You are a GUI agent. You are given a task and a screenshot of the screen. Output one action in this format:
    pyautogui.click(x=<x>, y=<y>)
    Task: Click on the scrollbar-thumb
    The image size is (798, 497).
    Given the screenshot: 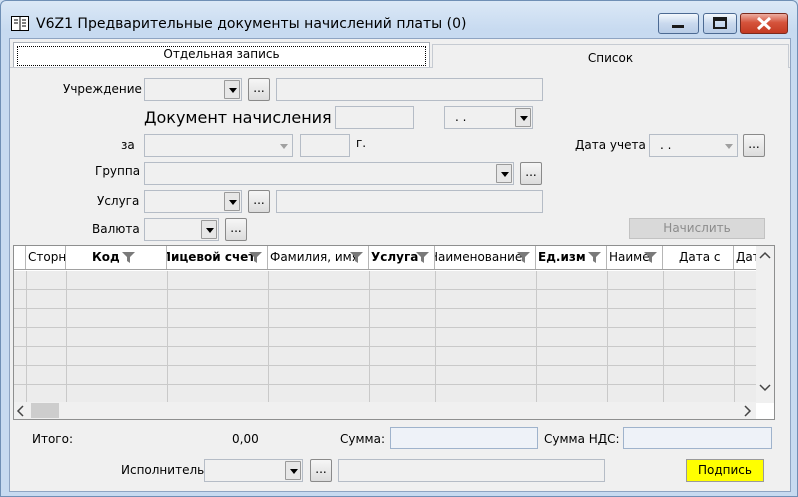 What is the action you would take?
    pyautogui.click(x=45, y=410)
    